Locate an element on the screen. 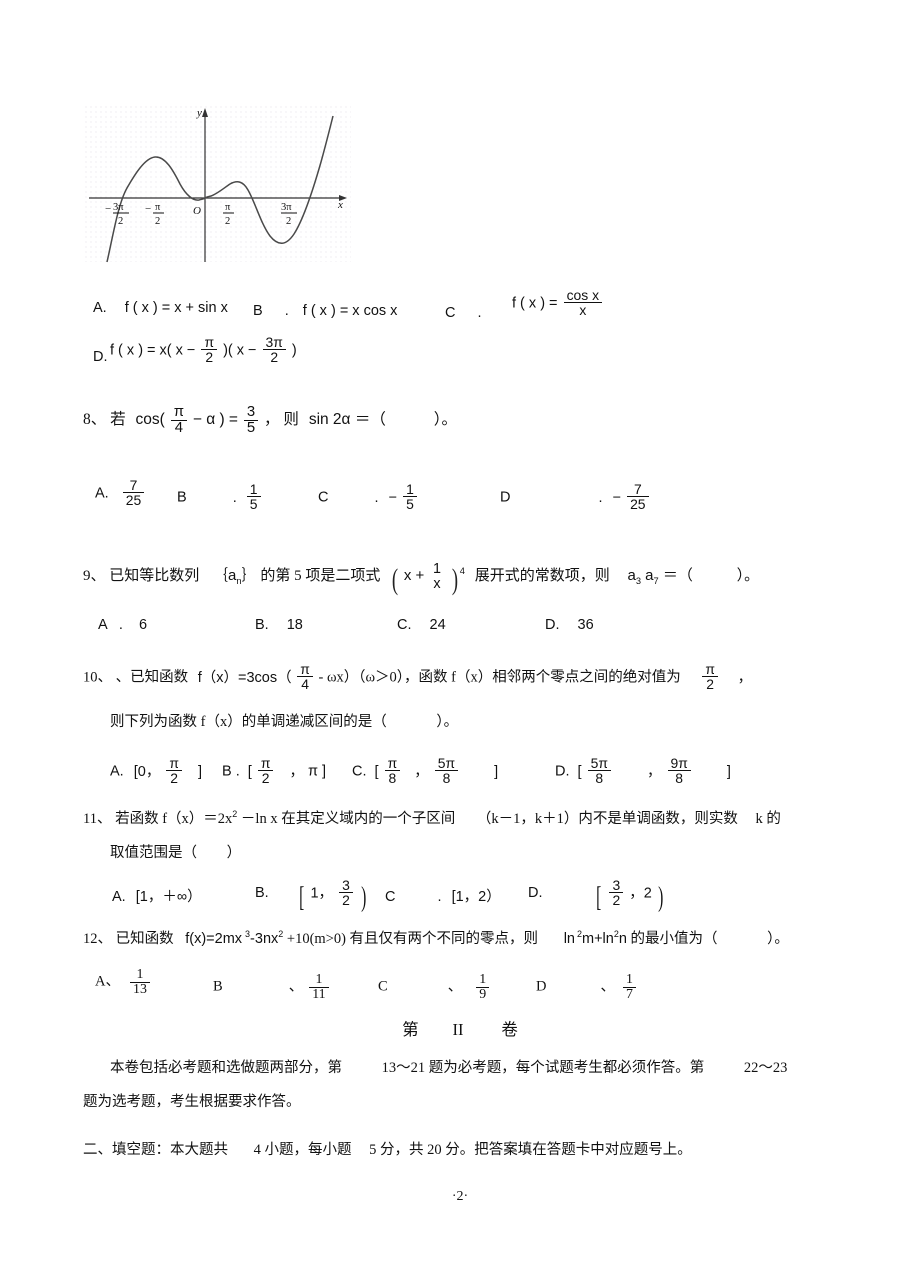 The image size is (920, 1274). q10-fraction-pi-2: π 2 is located at coordinates (710, 676).